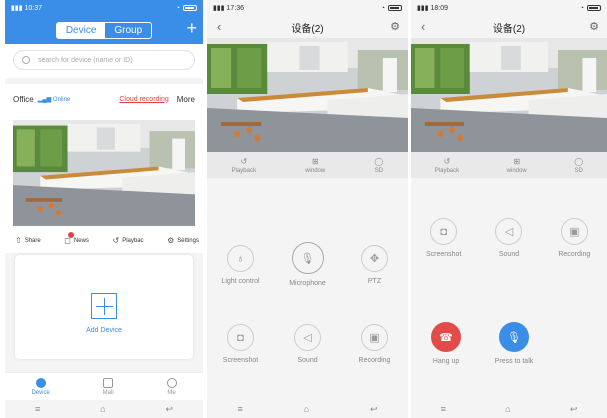 This screenshot has width=607, height=418. I want to click on cloud-recording-link: Cloud recording, so click(143, 99).